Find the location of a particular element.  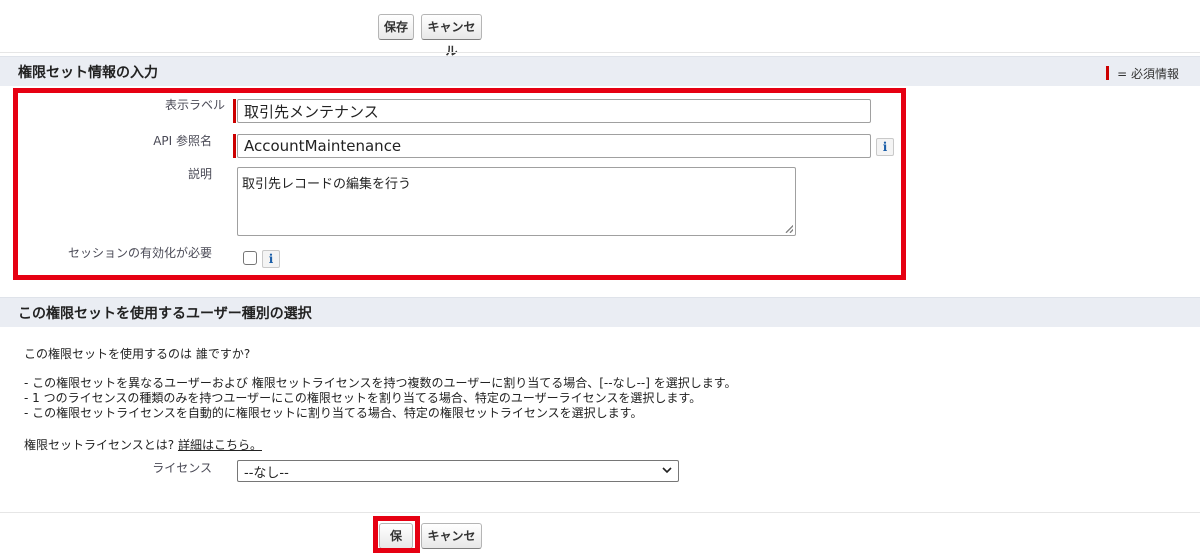

required-marker-icon is located at coordinates (1108, 73).